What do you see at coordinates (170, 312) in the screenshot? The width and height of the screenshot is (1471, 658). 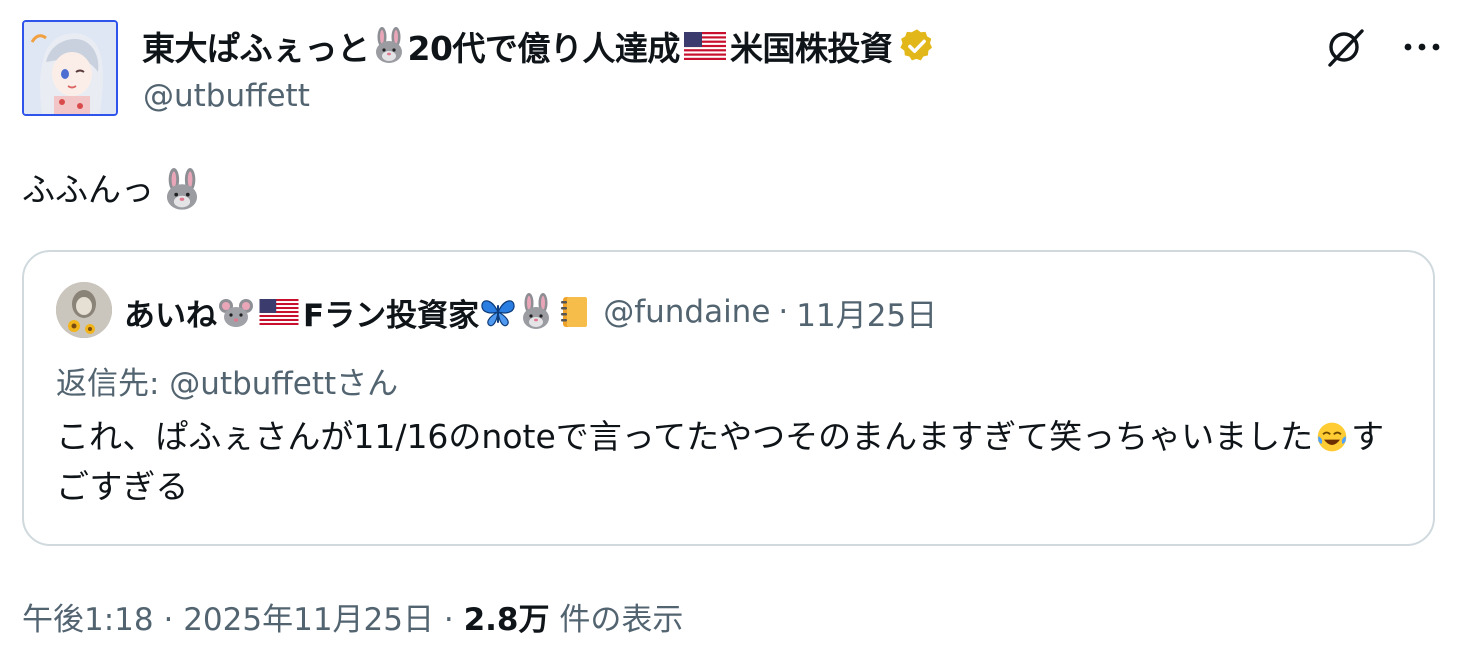 I see `quoted-display-name-part1: あいね` at bounding box center [170, 312].